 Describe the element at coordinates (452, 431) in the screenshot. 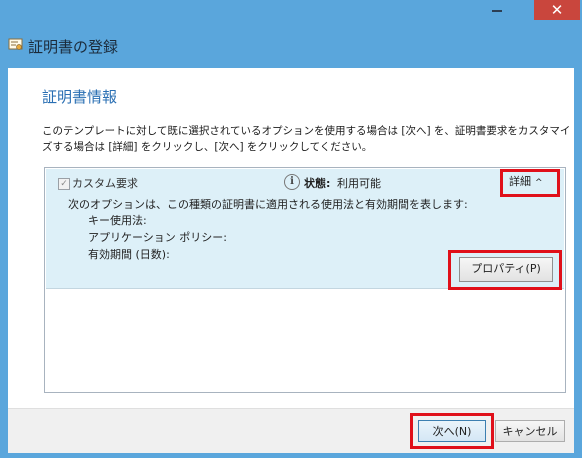

I see `next-button: 次へ(N)` at that location.